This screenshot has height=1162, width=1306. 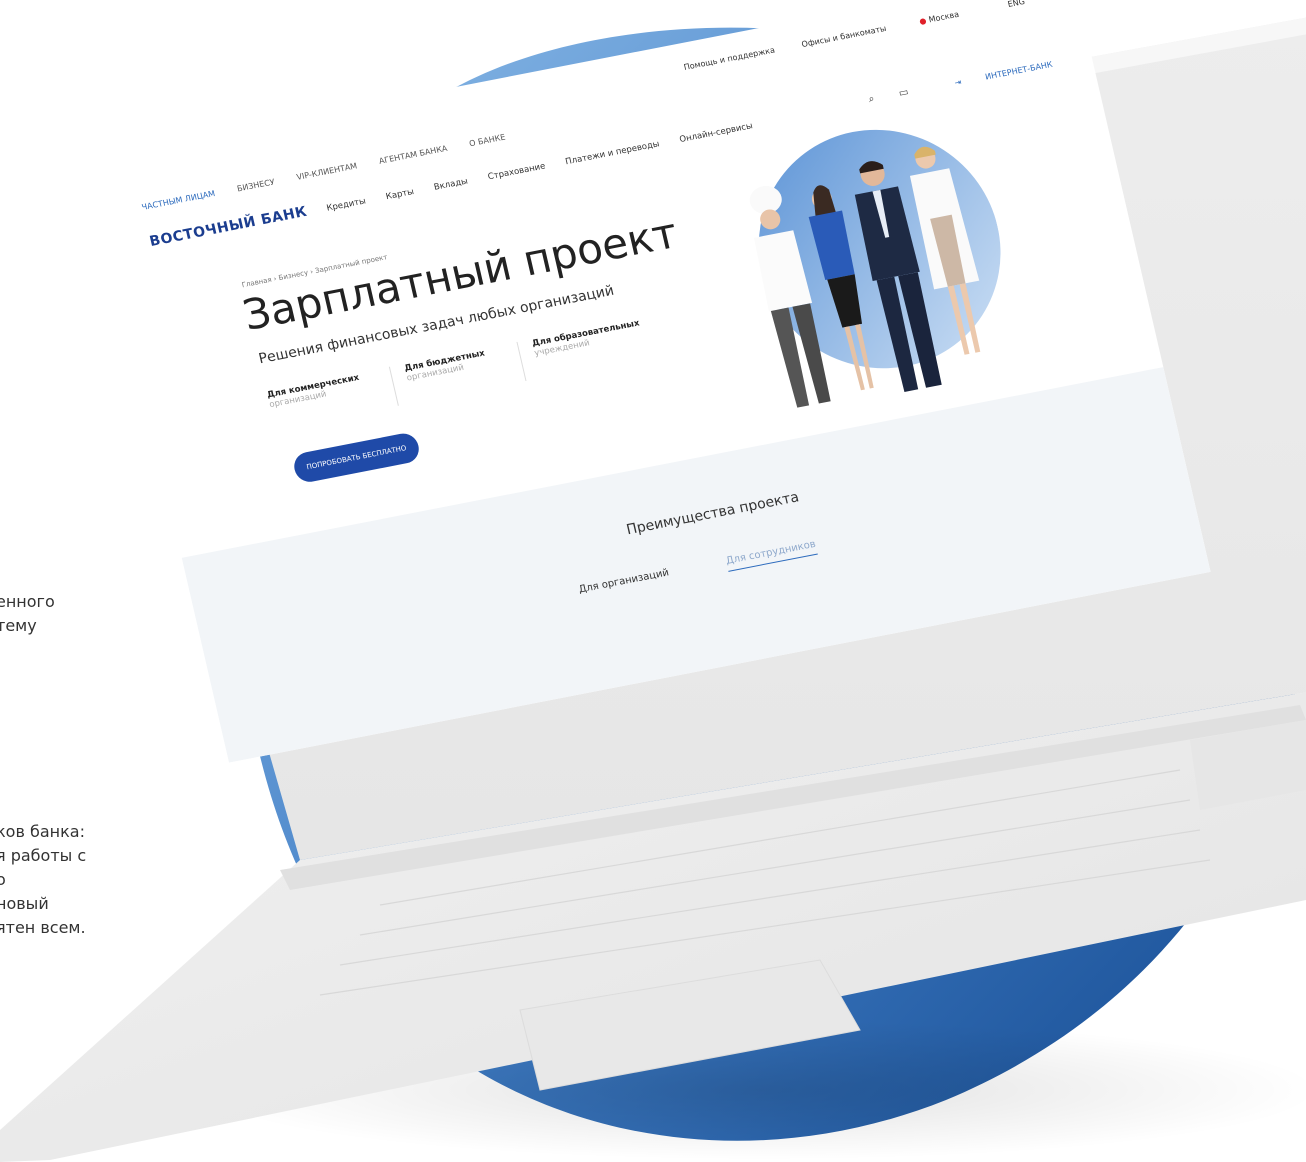 I want to click on nav-item-payments: Платежи и переводы, so click(x=612, y=153).